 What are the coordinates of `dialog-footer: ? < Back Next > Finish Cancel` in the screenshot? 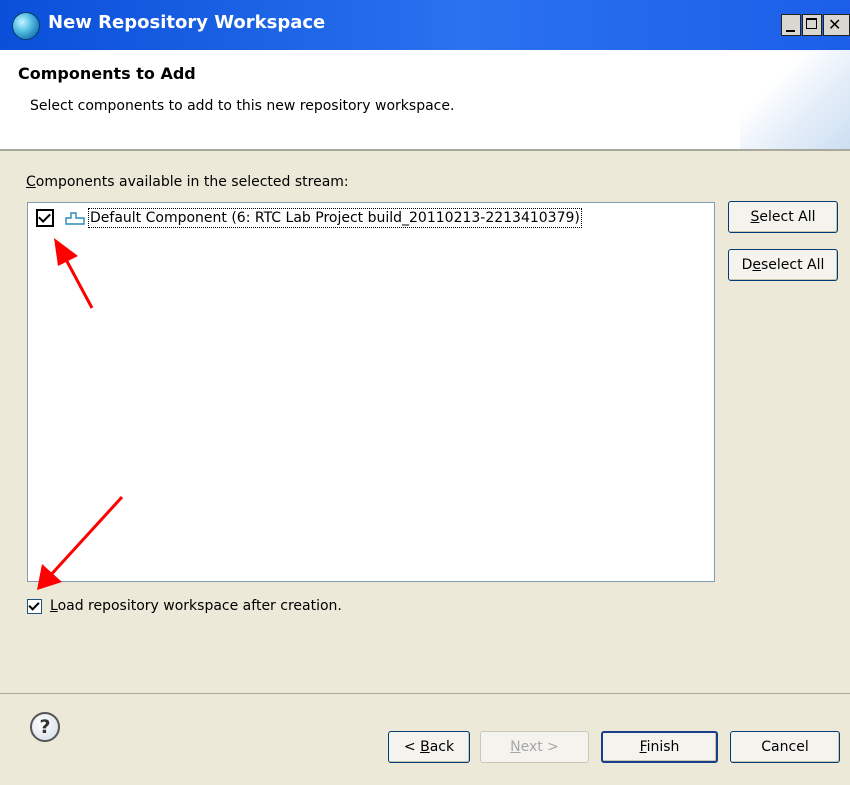 It's located at (425, 739).